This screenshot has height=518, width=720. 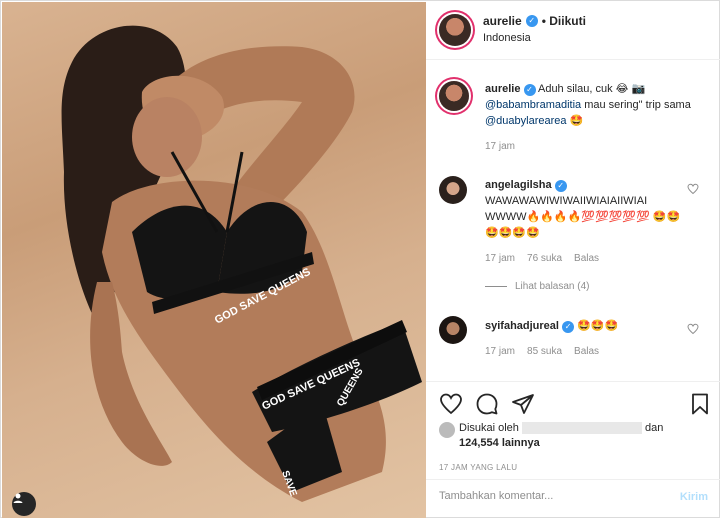 I want to click on comment-meta: 17 jam 76 suka Balas, so click(x=542, y=258).